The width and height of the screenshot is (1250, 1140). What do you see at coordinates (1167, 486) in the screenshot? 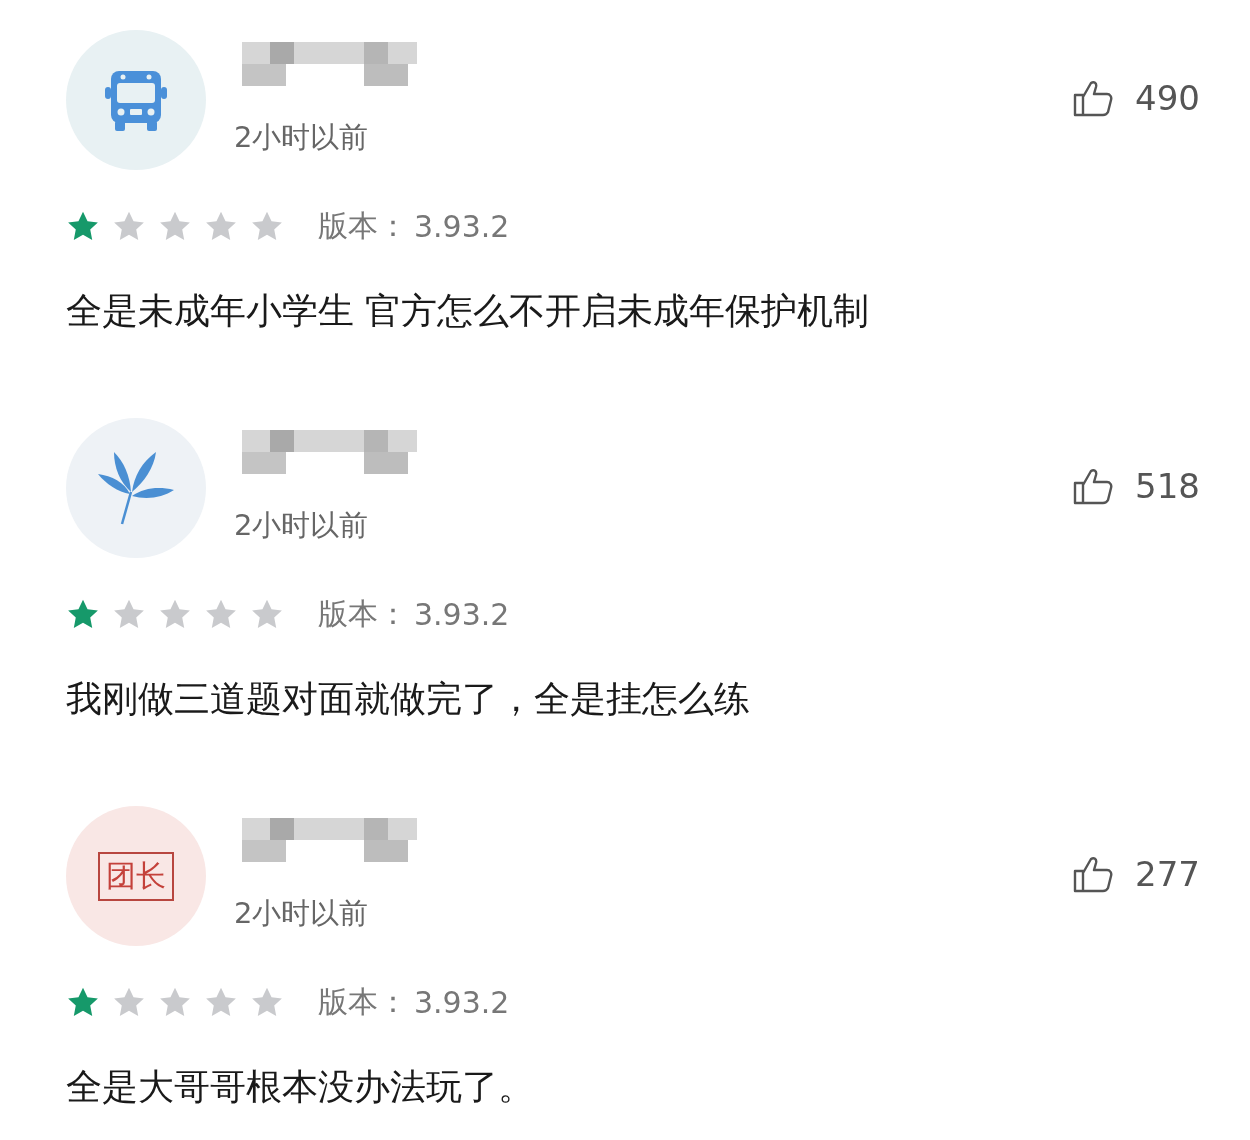
I see `like-count: 518` at bounding box center [1167, 486].